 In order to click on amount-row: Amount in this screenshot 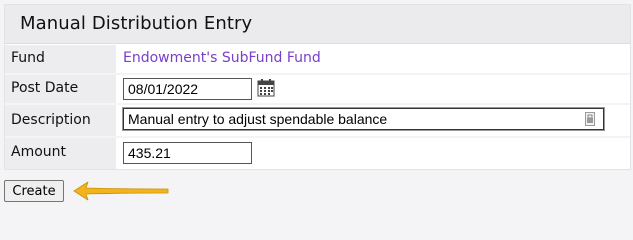, I will do `click(317, 153)`.